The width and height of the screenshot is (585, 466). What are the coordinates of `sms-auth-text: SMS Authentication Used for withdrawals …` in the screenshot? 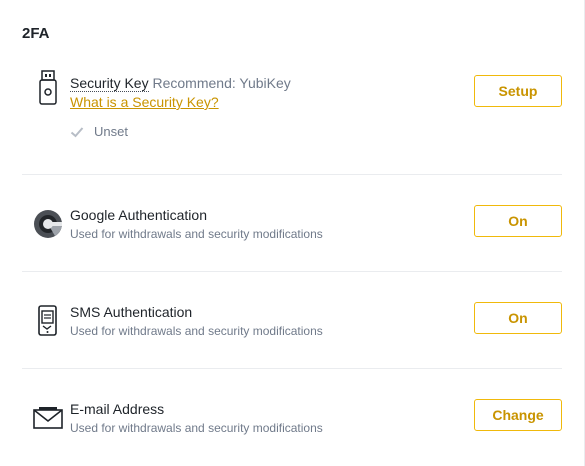 It's located at (196, 321).